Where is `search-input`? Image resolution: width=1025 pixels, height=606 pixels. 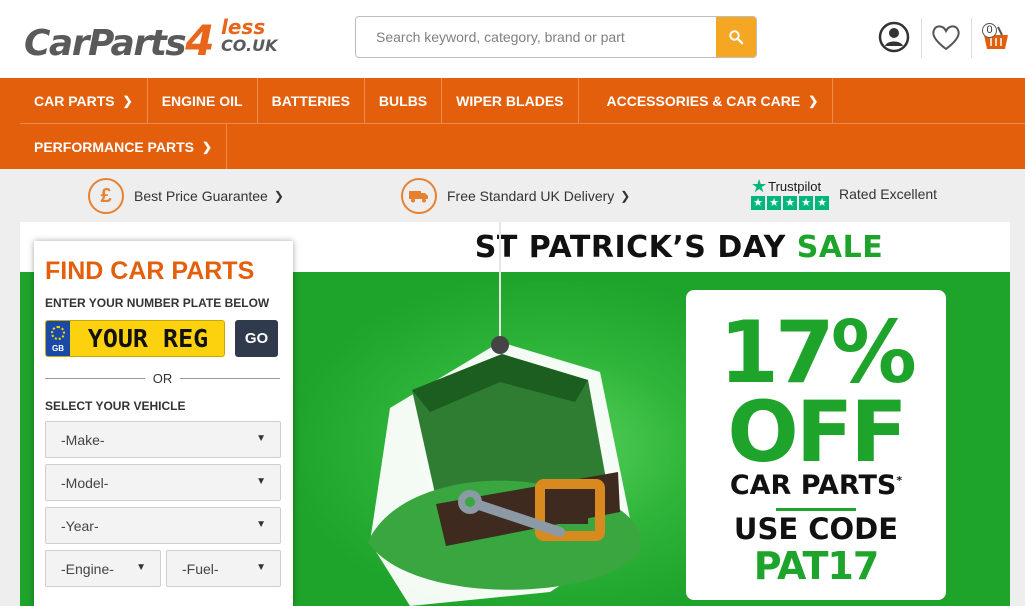
search-input is located at coordinates (537, 37).